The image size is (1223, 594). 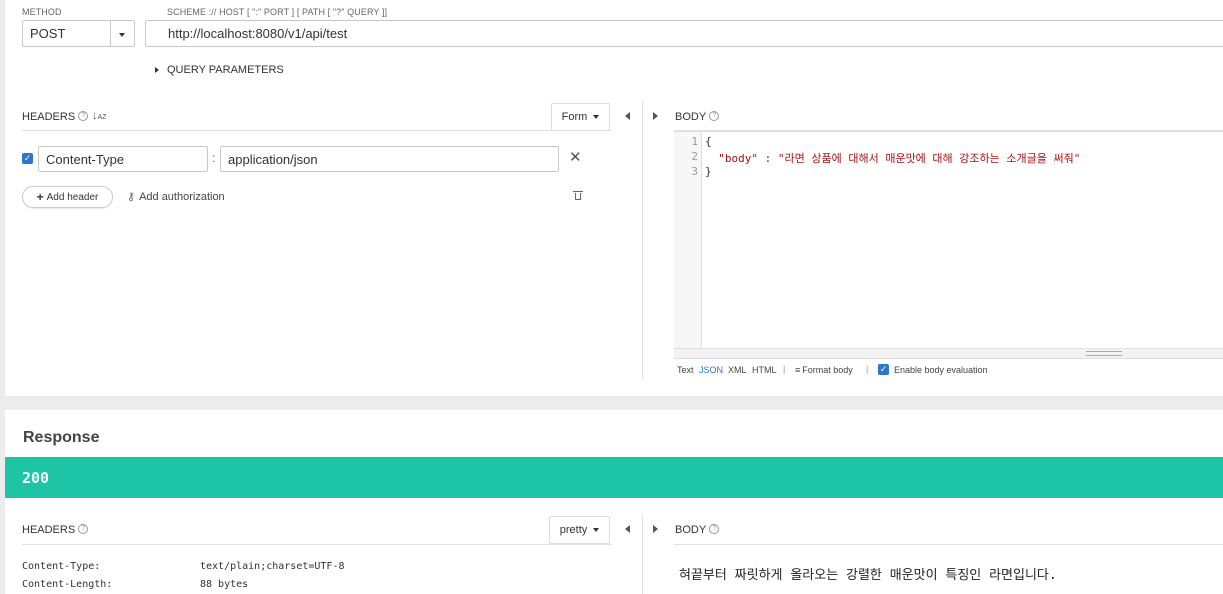 I want to click on editor-footer, so click(x=948, y=353).